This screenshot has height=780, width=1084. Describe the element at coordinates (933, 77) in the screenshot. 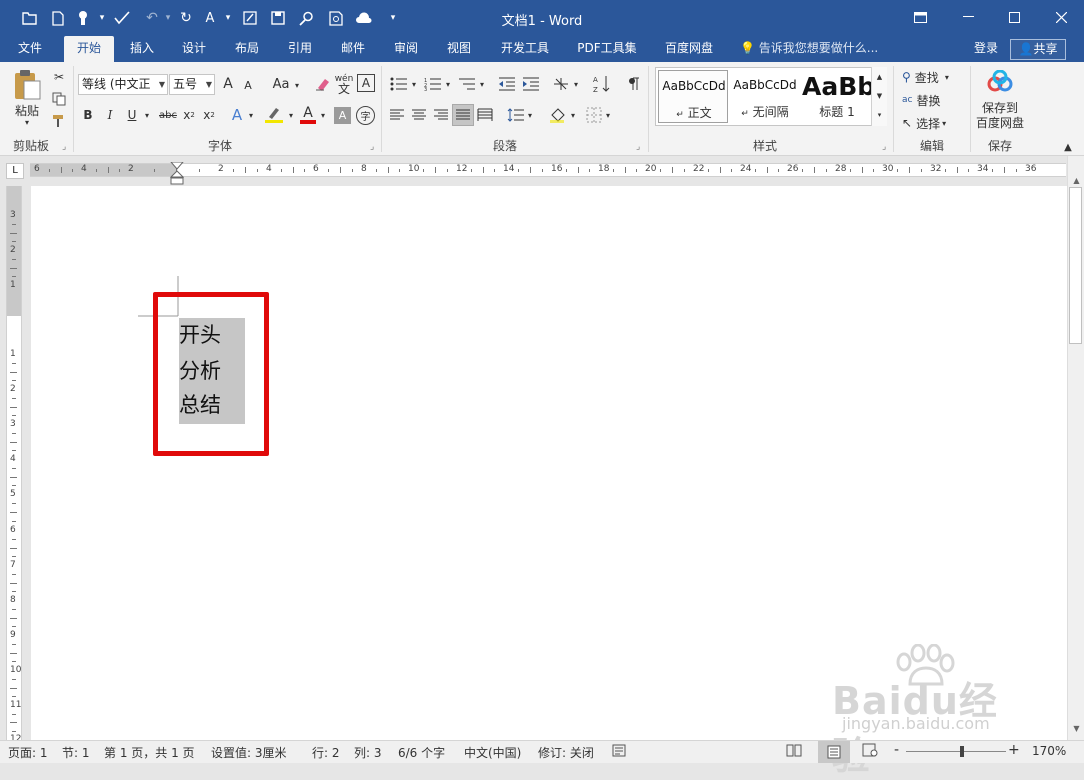

I see `find-button: ⚲ 查找 ▾` at that location.